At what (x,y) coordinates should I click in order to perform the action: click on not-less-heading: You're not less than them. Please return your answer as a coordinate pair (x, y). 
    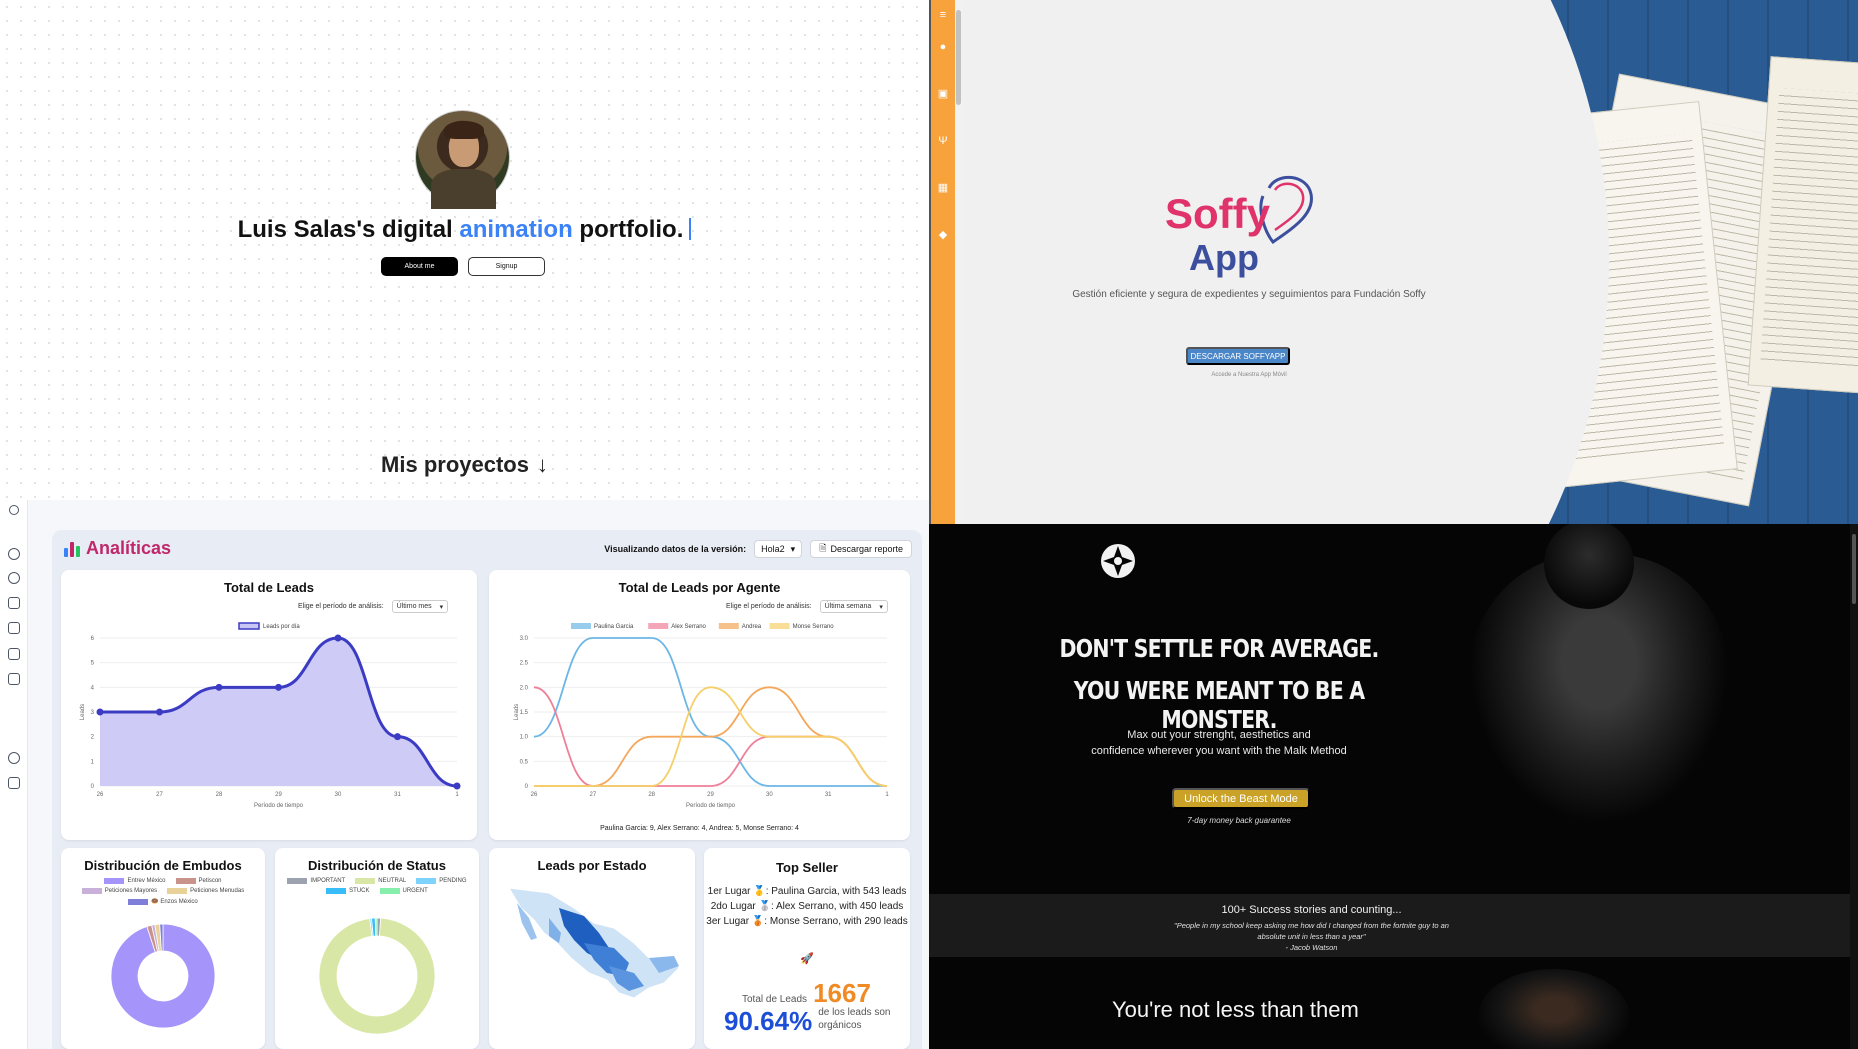
    Looking at the image, I should click on (1235, 1009).